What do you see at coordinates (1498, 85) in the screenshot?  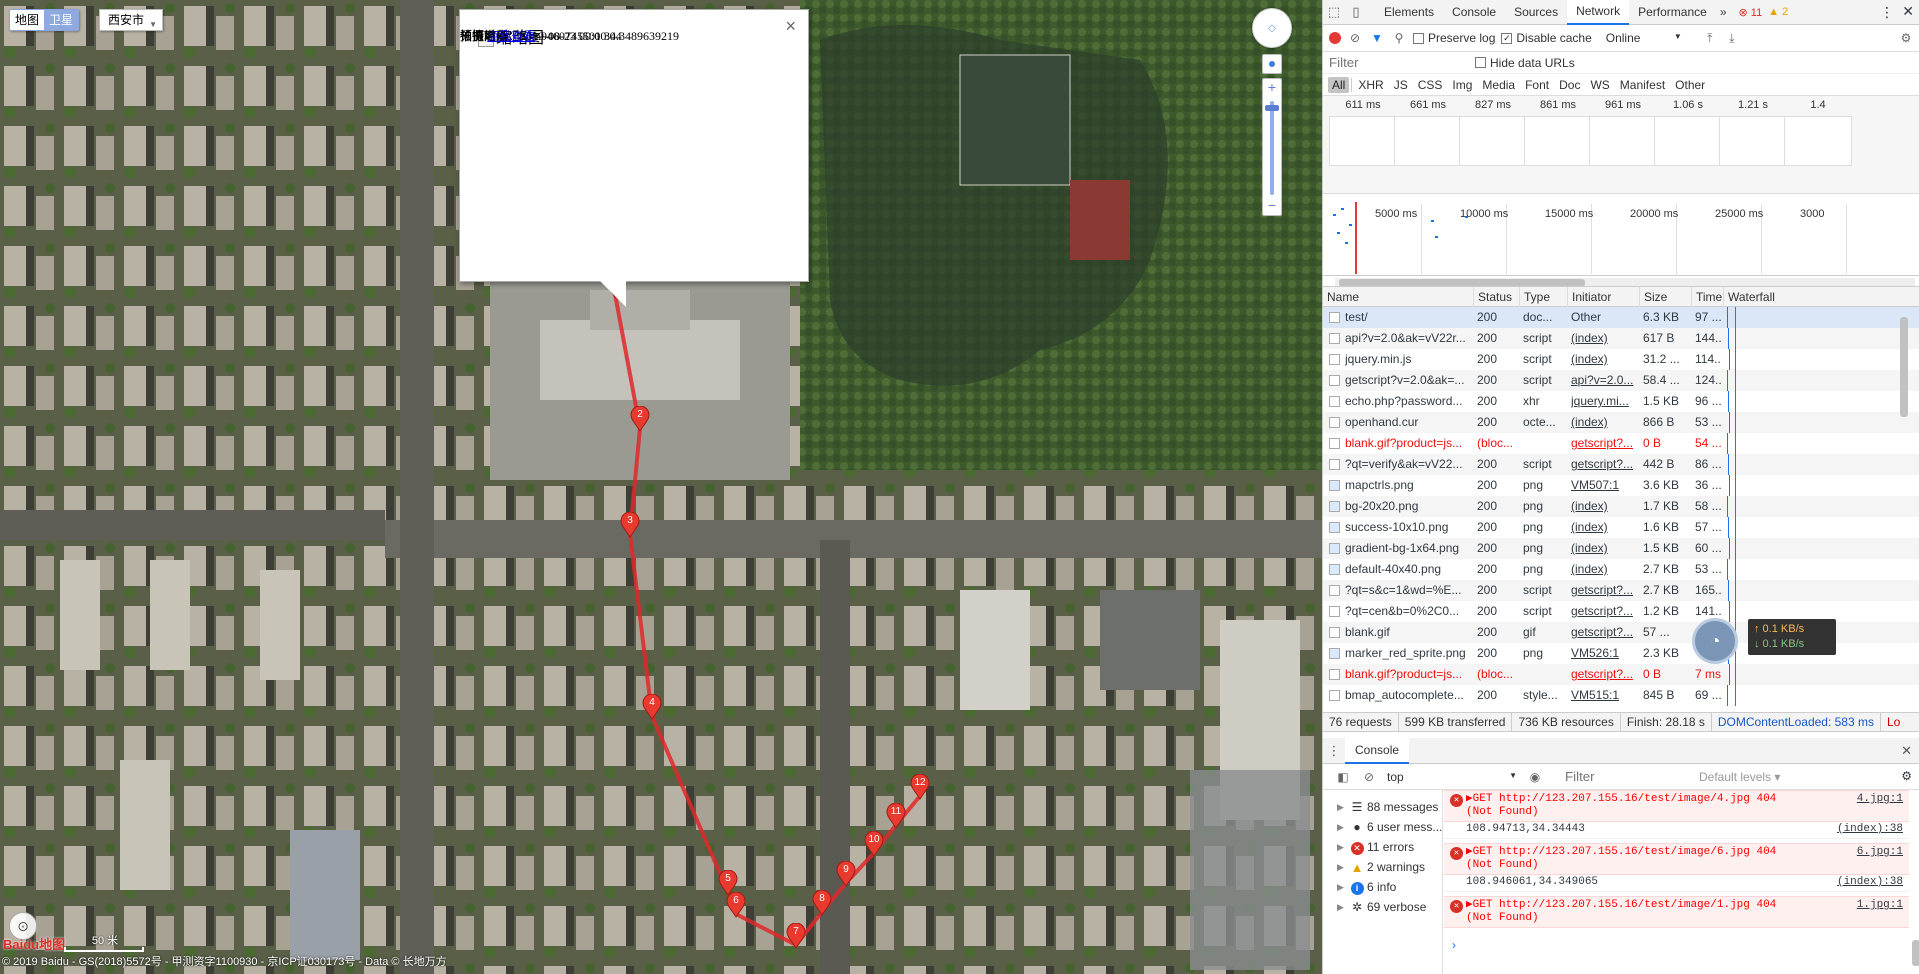 I see `filter-type-media: Media` at bounding box center [1498, 85].